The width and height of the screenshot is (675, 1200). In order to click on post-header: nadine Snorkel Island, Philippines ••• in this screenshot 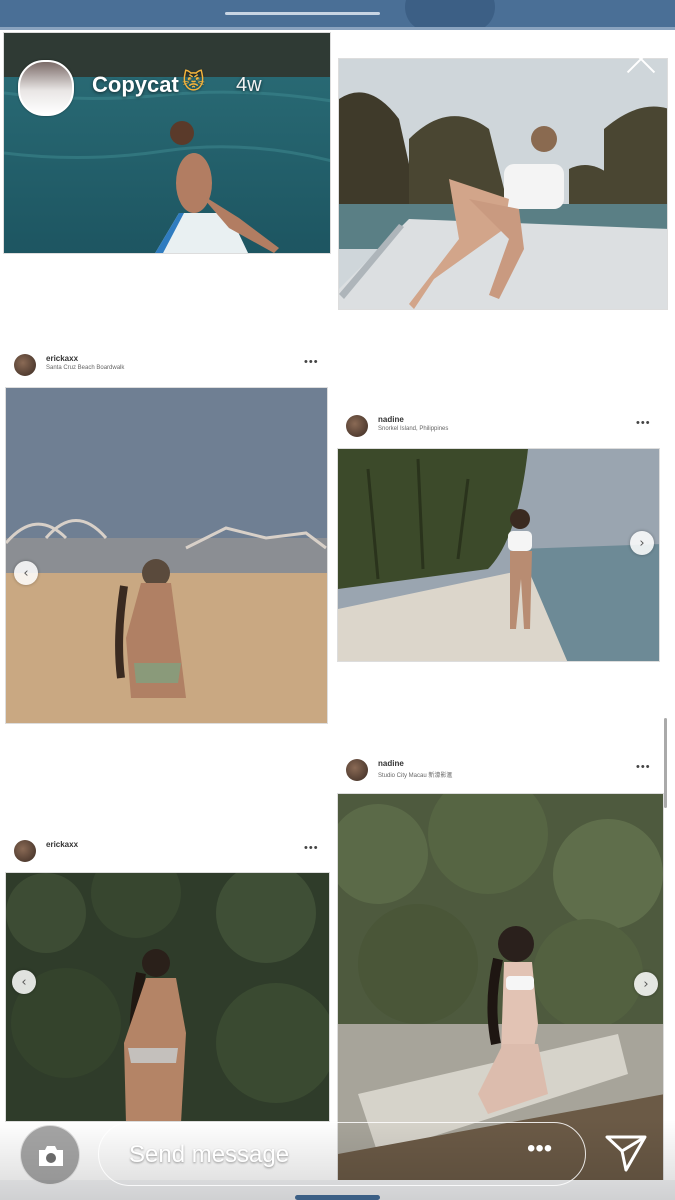, I will do `click(501, 430)`.